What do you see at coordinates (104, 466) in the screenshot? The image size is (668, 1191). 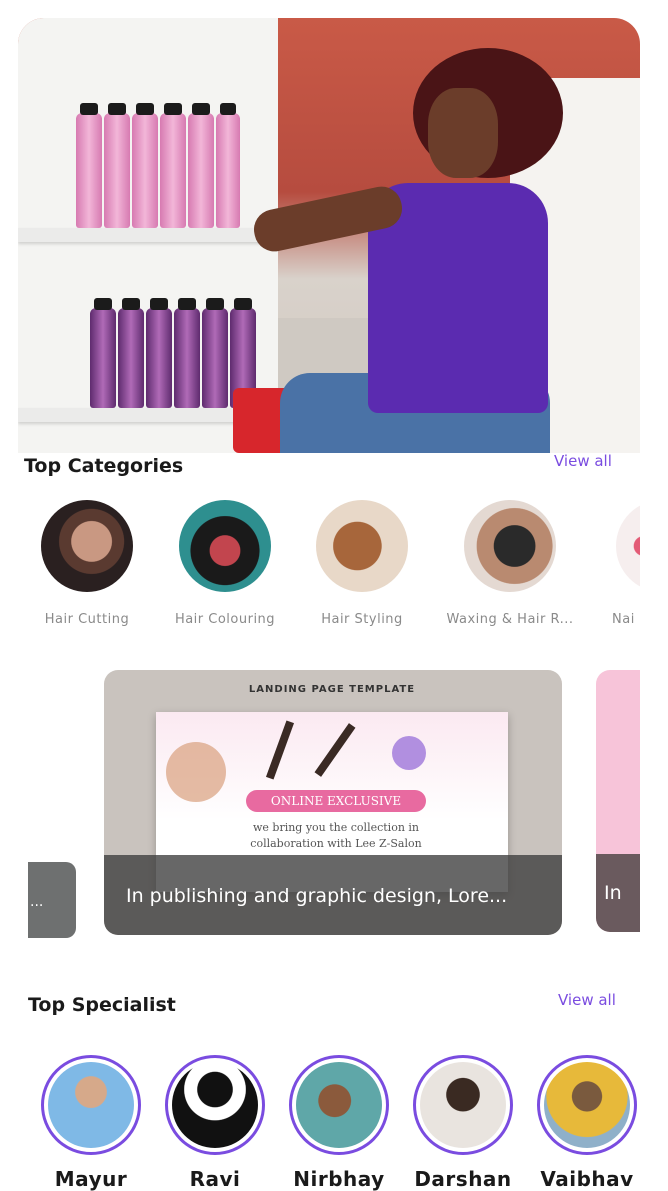 I see `categories-title: Top Categories` at bounding box center [104, 466].